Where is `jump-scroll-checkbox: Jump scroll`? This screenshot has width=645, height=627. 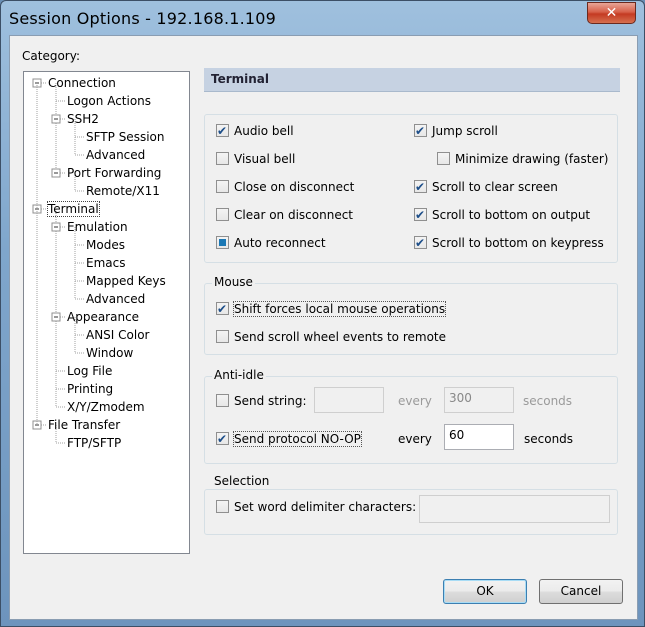
jump-scroll-checkbox: Jump scroll is located at coordinates (456, 131).